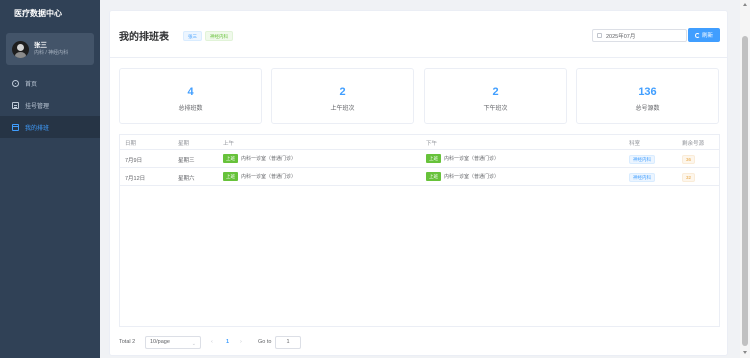 The width and height of the screenshot is (750, 358). Describe the element at coordinates (418, 34) in the screenshot. I see `card-header: 我的排班表 张三 神经内科 2025年07月 刷新` at that location.